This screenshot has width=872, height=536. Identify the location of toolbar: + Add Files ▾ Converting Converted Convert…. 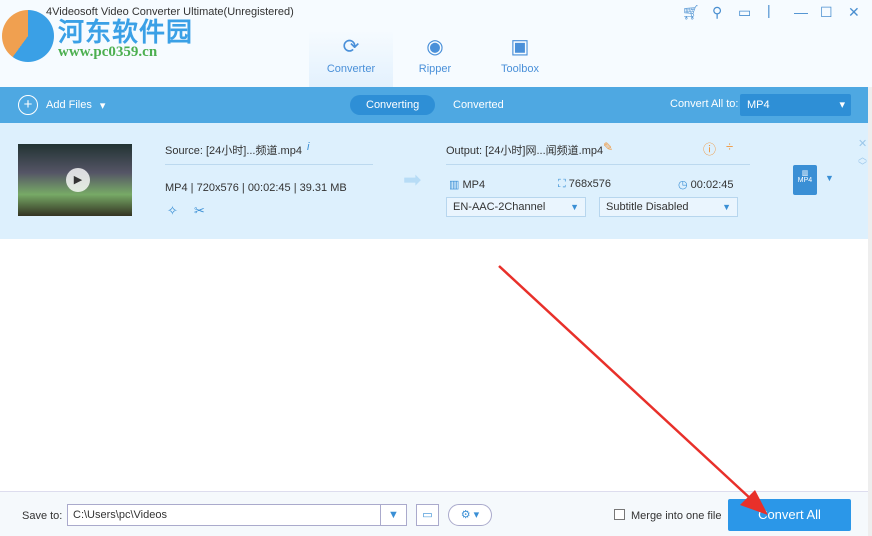
(436, 105).